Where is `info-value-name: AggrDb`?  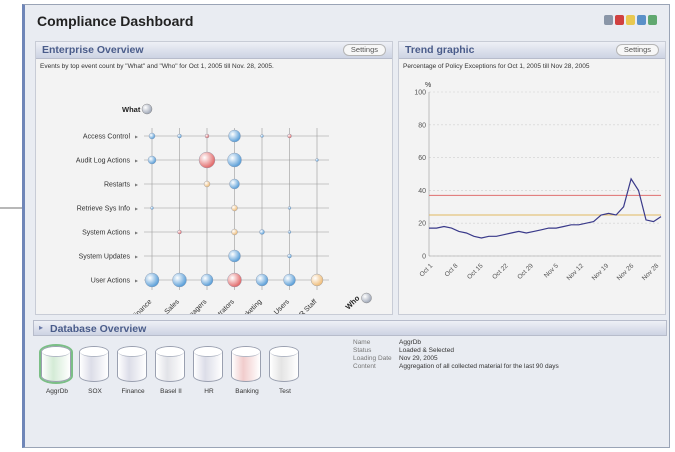 info-value-name: AggrDb is located at coordinates (410, 342).